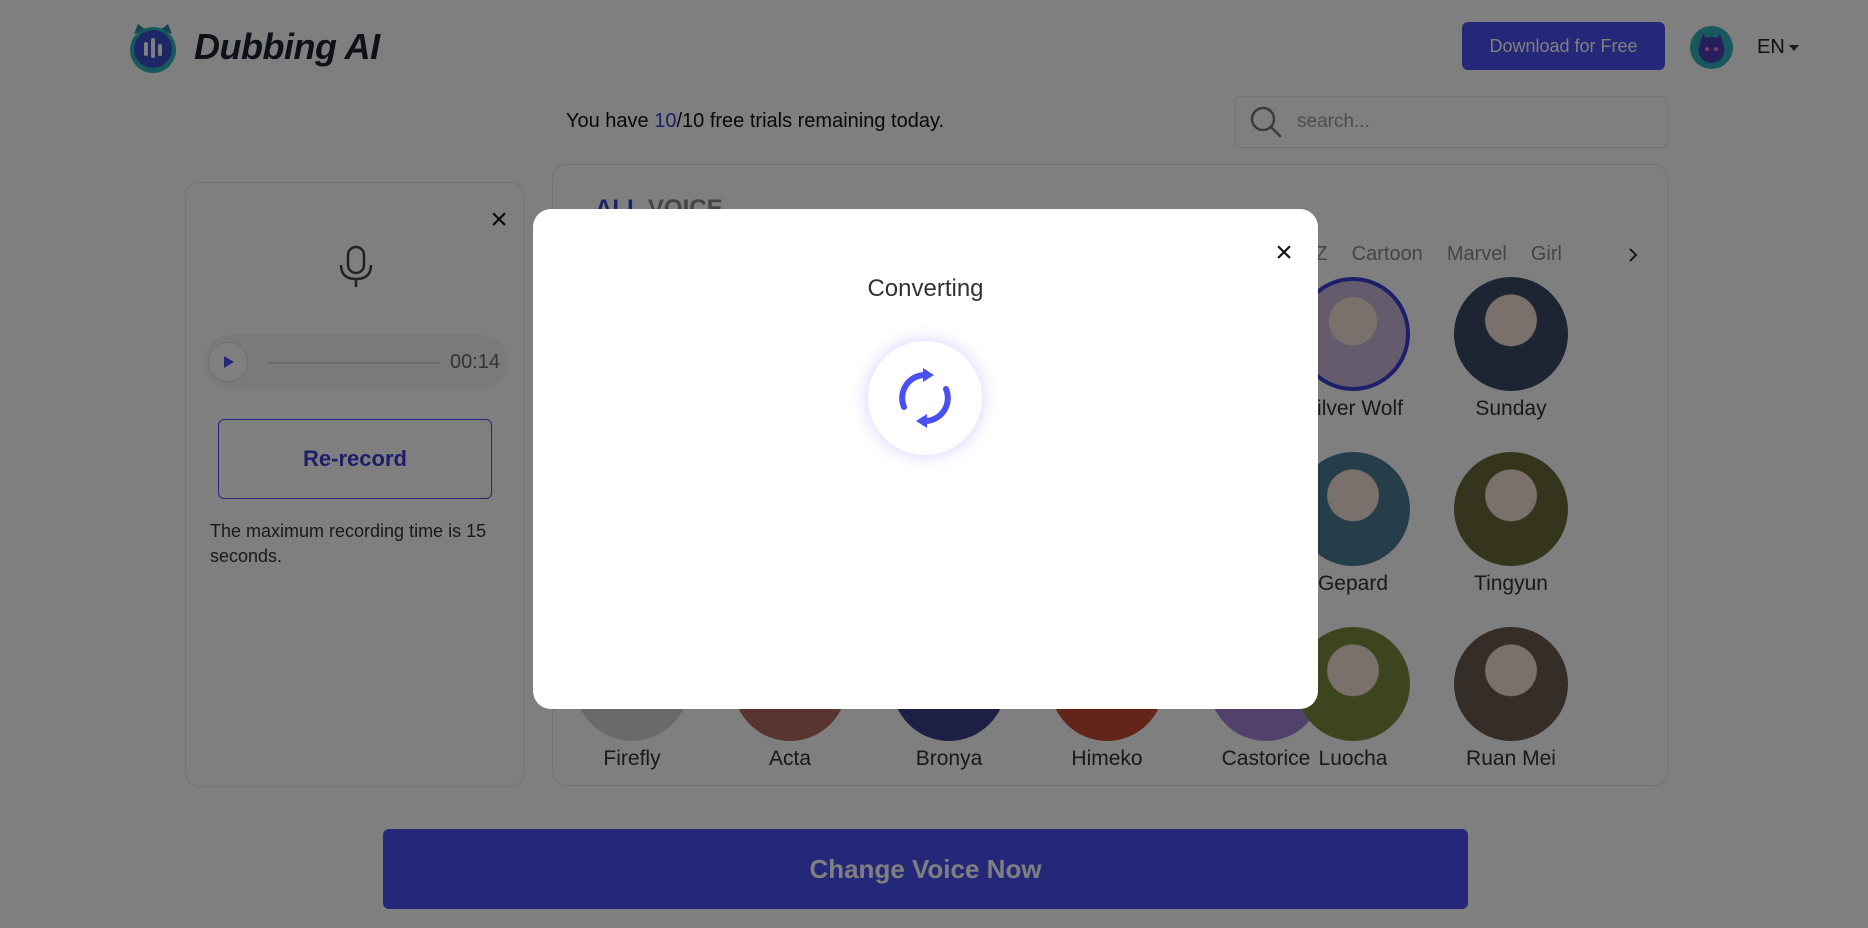 The width and height of the screenshot is (1868, 928). I want to click on dialog-title: Converting, so click(925, 288).